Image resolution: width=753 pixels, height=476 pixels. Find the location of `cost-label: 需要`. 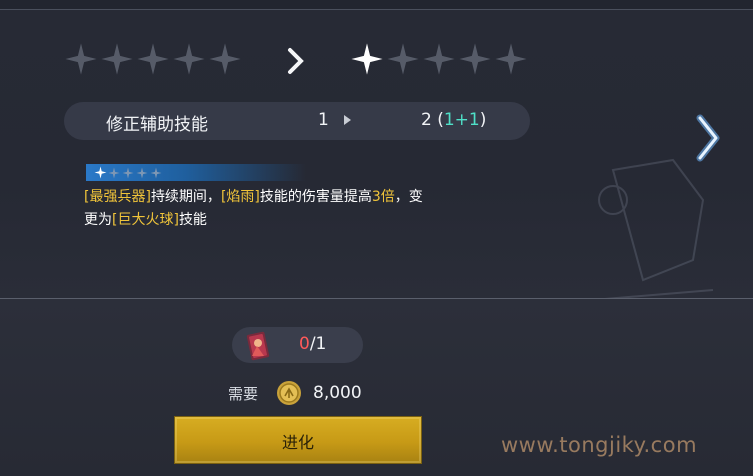

cost-label: 需要 is located at coordinates (243, 394).